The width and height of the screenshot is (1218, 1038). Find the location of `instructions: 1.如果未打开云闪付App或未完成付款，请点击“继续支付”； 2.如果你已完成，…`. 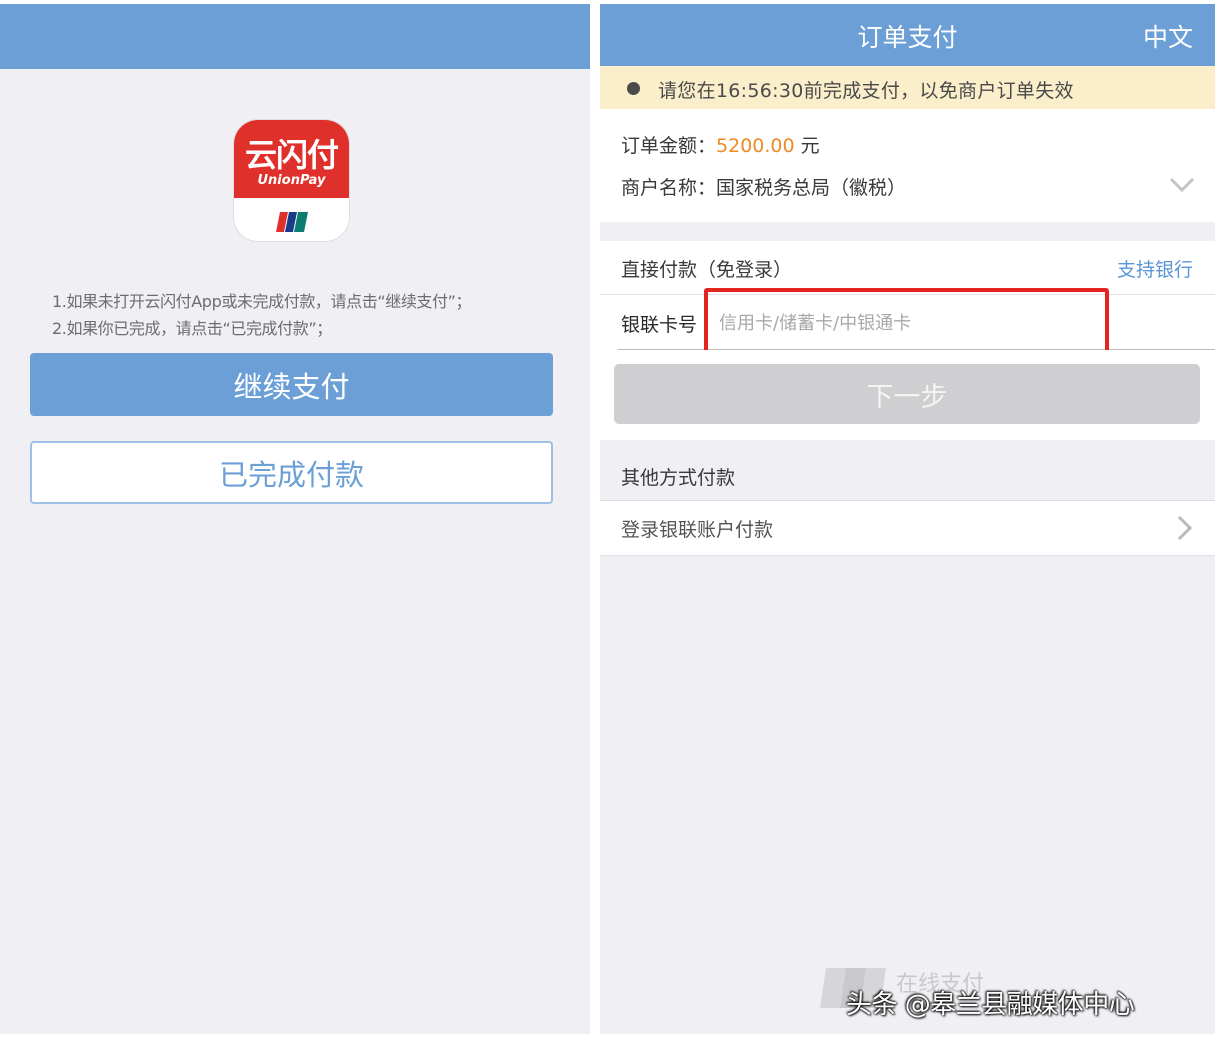

instructions: 1.如果未打开云闪付App或未完成付款，请点击“继续支付”； 2.如果你已完成，… is located at coordinates (262, 315).